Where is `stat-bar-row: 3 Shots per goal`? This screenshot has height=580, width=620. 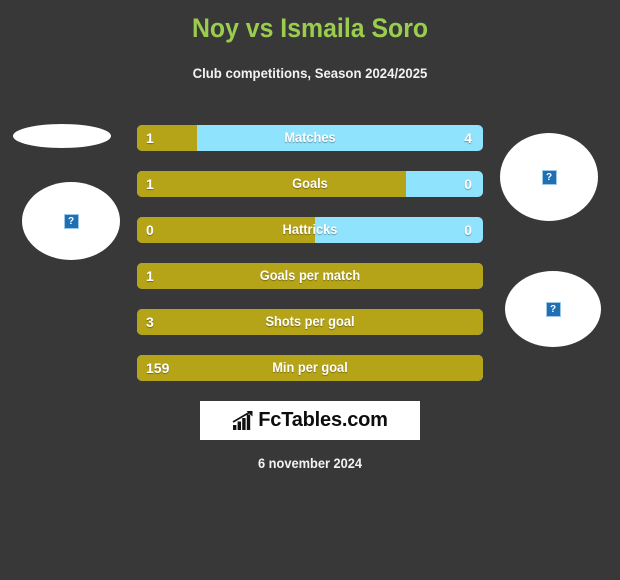 stat-bar-row: 3 Shots per goal is located at coordinates (310, 322).